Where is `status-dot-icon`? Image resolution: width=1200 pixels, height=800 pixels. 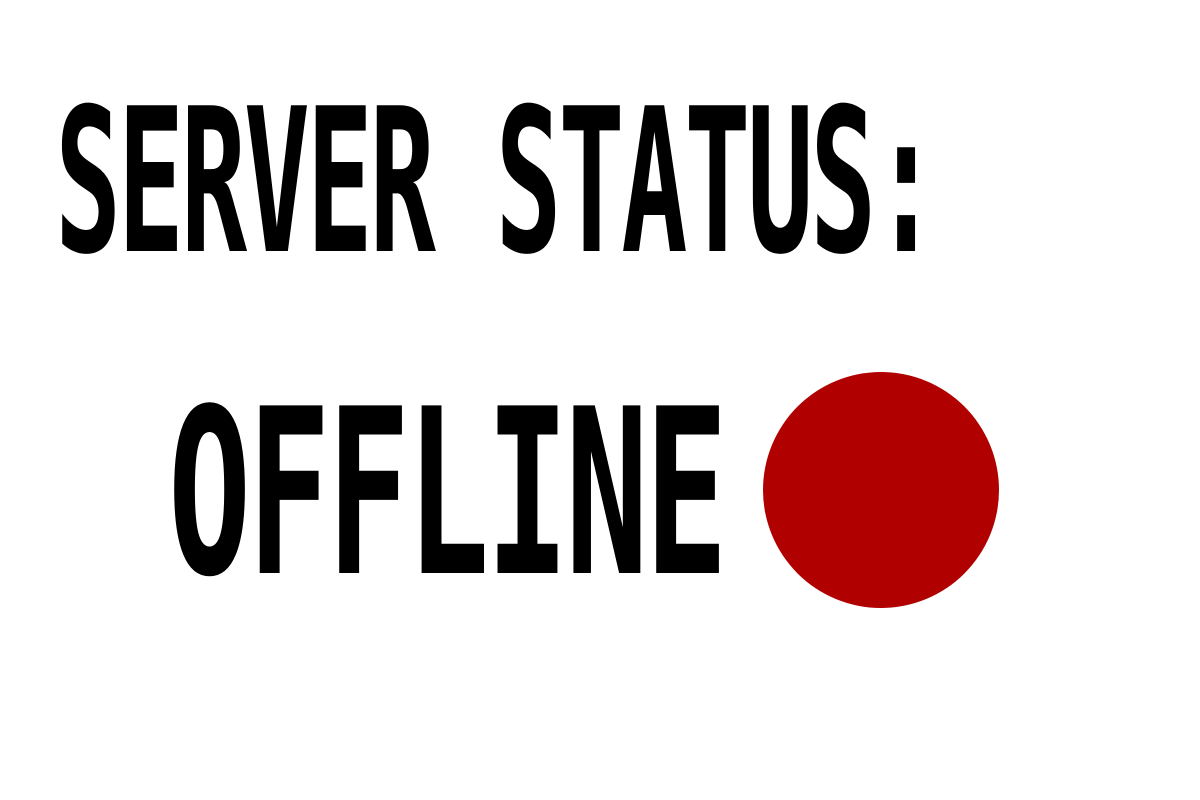 status-dot-icon is located at coordinates (881, 490).